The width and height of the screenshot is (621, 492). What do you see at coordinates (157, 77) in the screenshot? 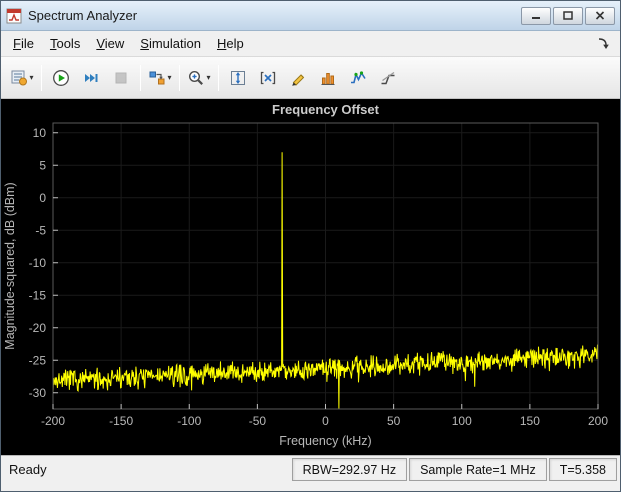
I see `simulation-settings-icon` at bounding box center [157, 77].